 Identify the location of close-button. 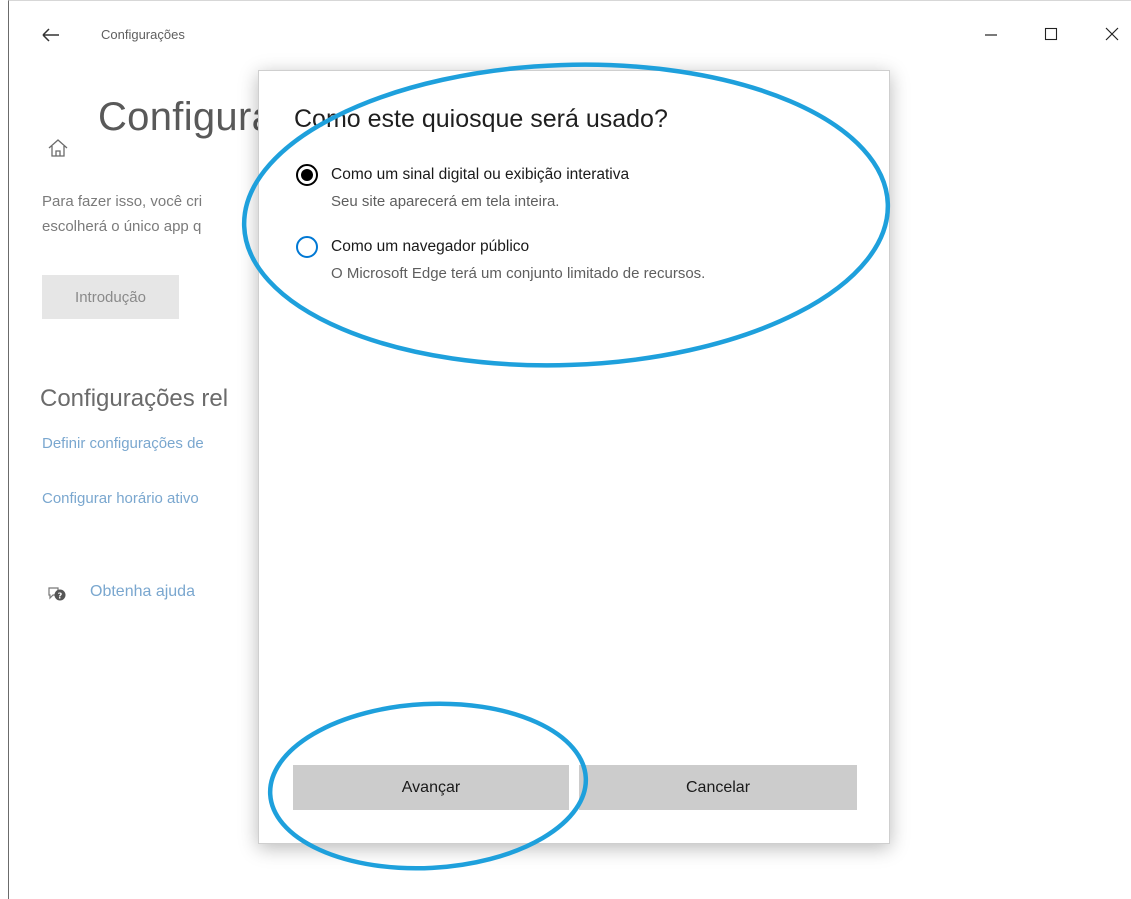
(1111, 34).